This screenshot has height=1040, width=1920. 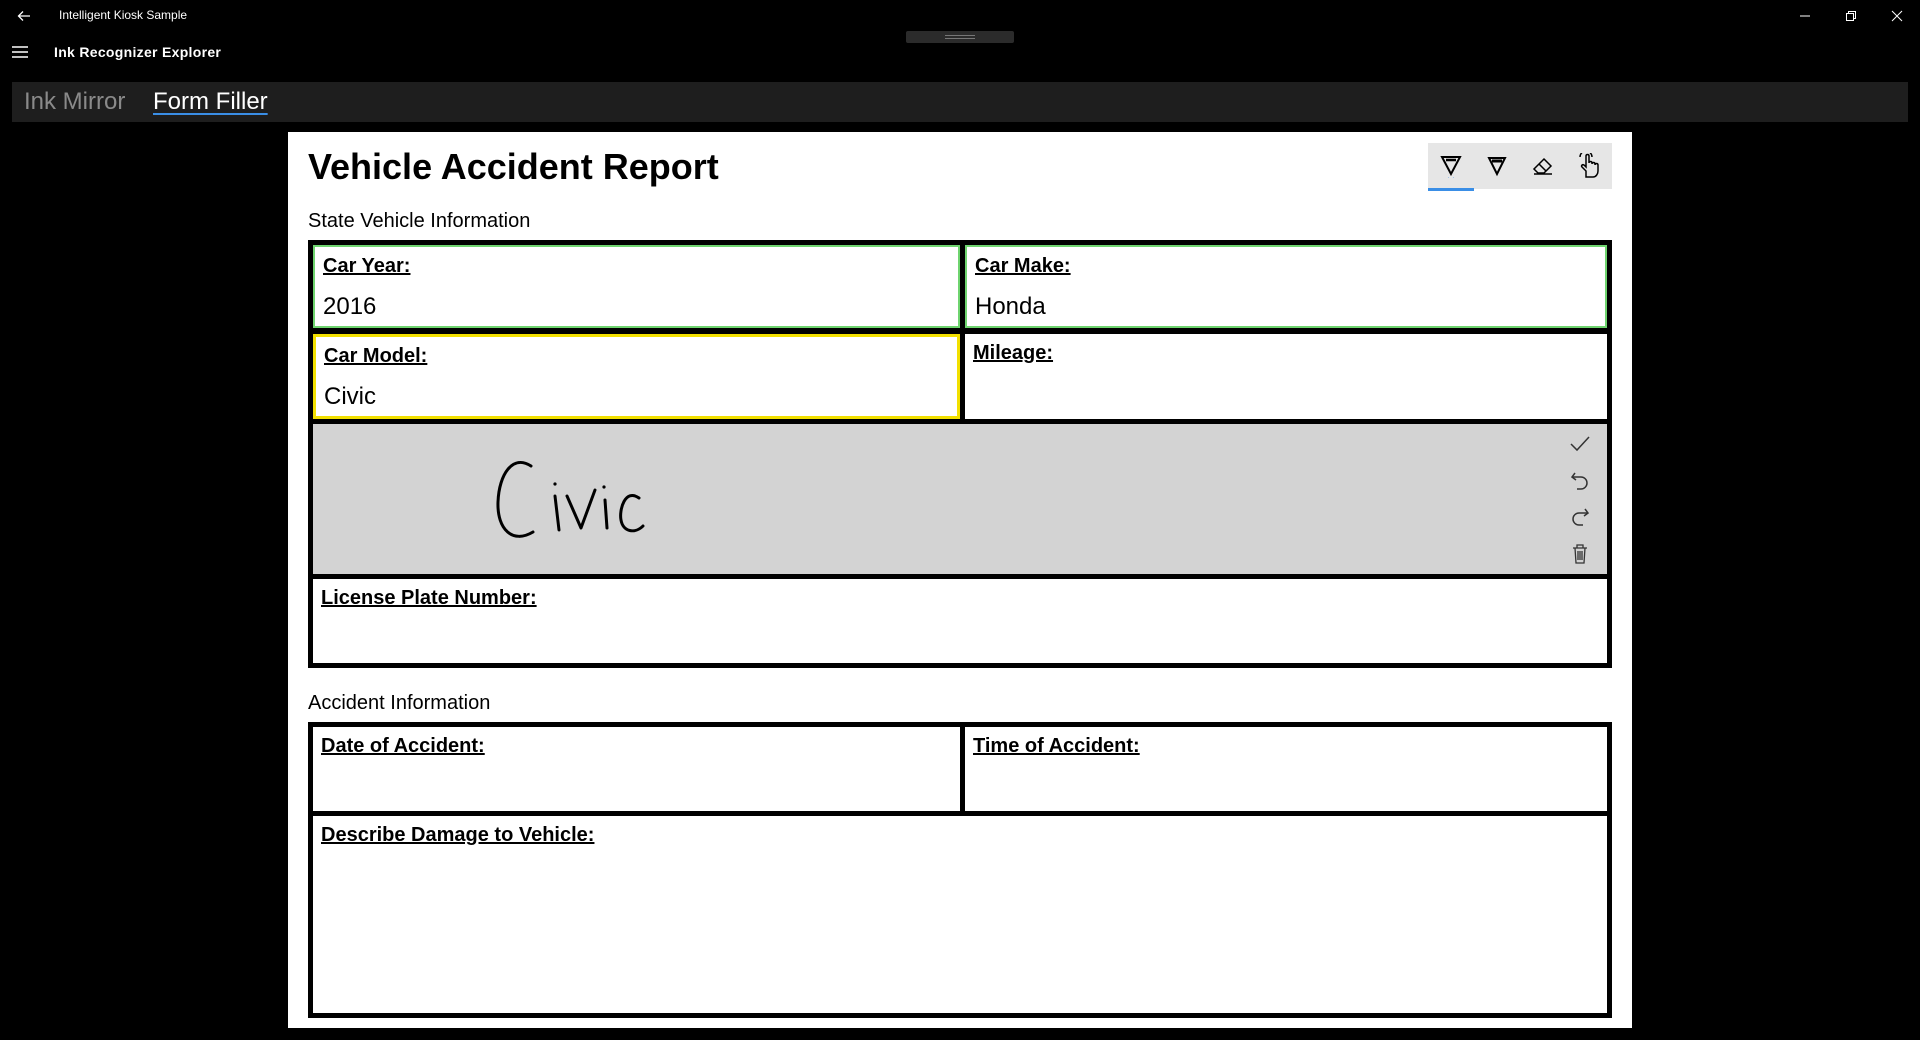 I want to click on undo-icon, so click(x=1579, y=481).